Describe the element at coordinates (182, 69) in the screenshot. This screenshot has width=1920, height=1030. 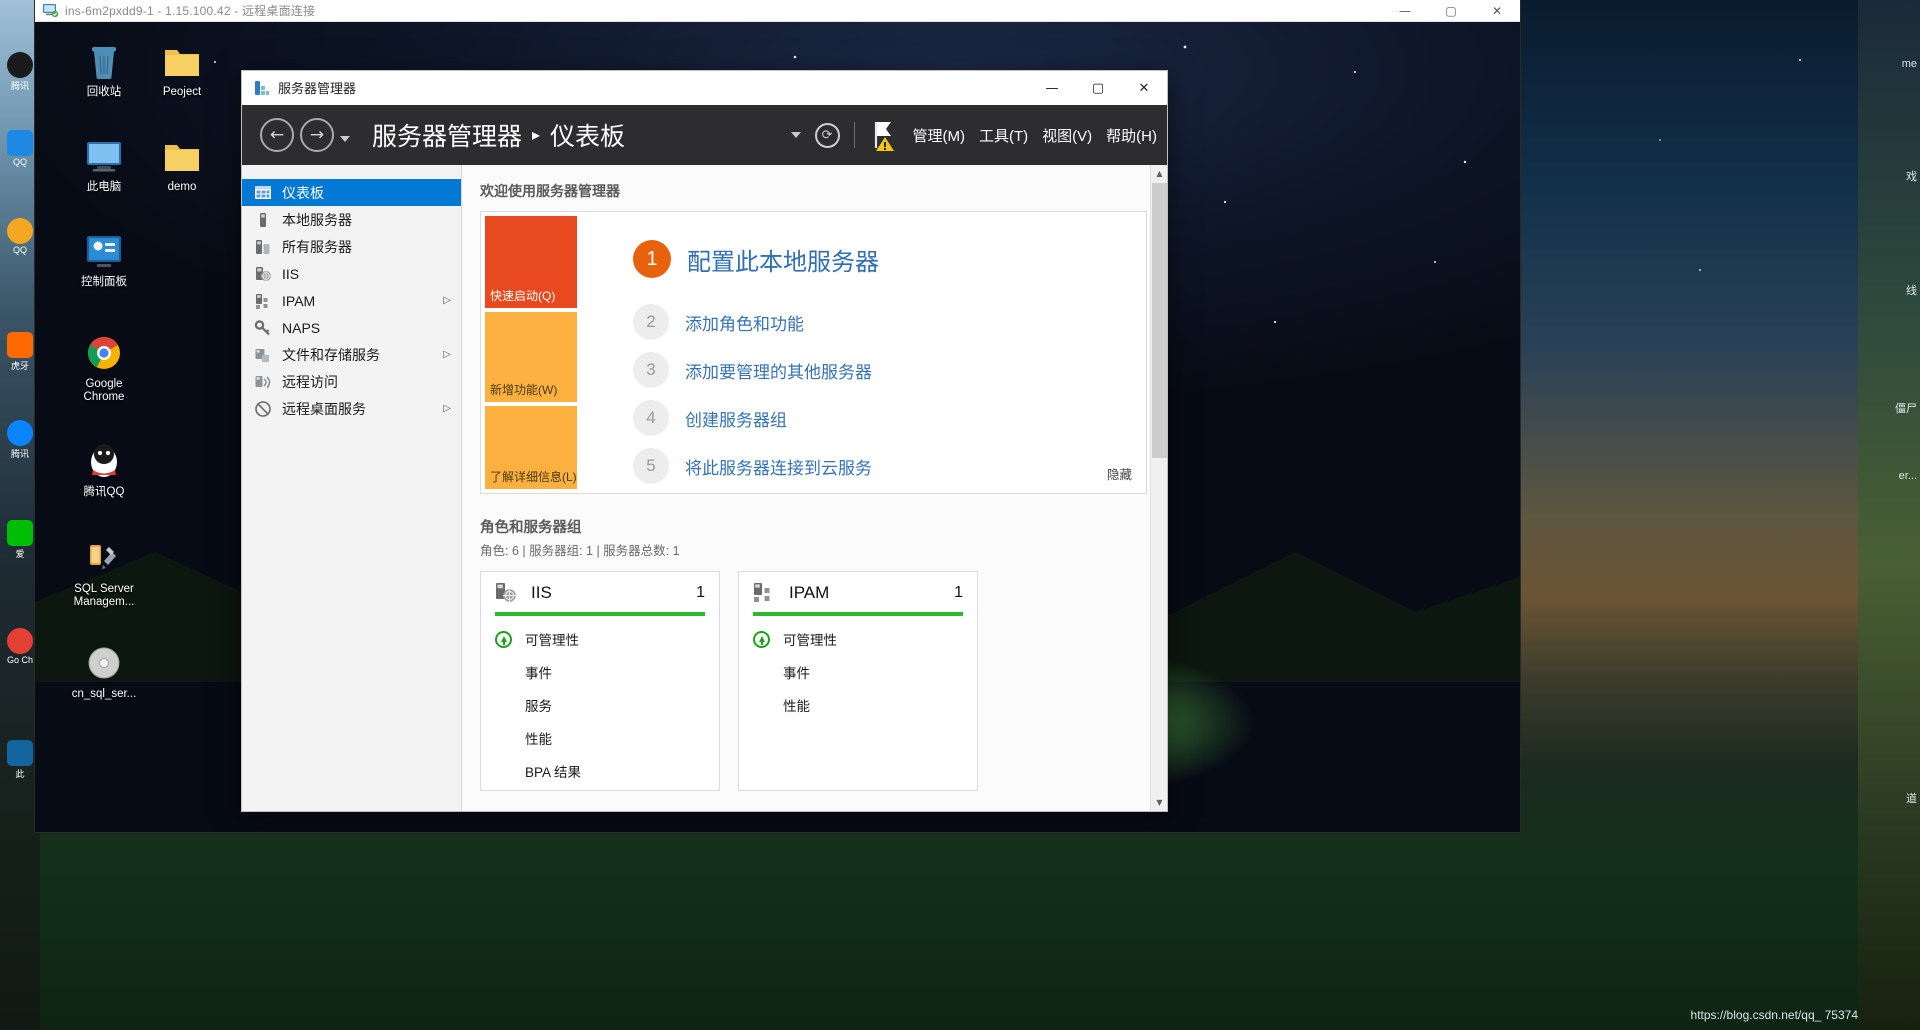
I see `desktop-icon-peoject: Peoject` at that location.